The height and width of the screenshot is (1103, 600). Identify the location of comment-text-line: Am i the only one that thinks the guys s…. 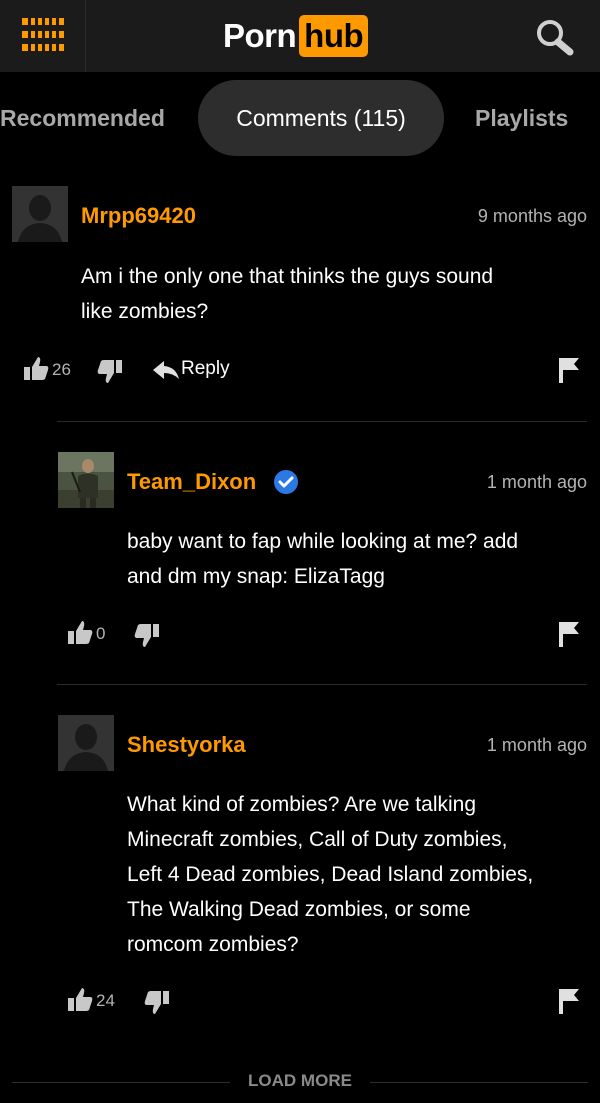
(287, 276).